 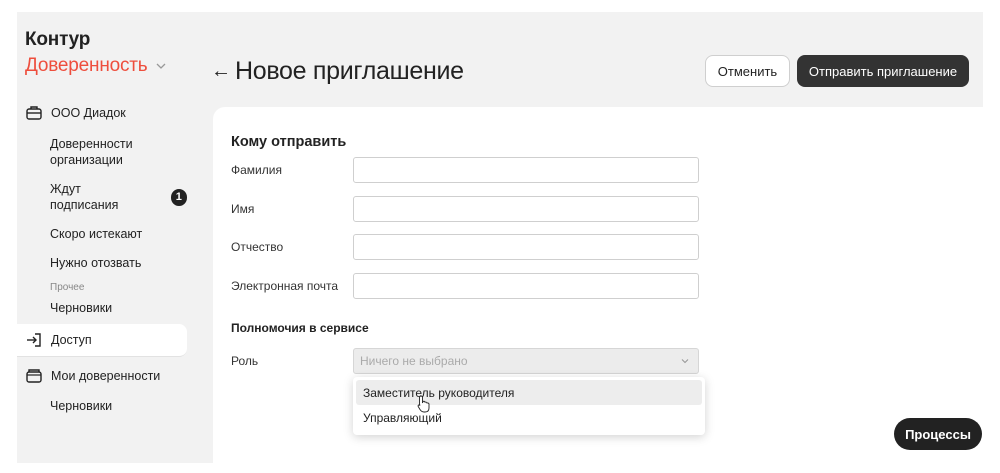 I want to click on sidebar-item-to-revoke: Нужно отозвать, so click(x=102, y=263).